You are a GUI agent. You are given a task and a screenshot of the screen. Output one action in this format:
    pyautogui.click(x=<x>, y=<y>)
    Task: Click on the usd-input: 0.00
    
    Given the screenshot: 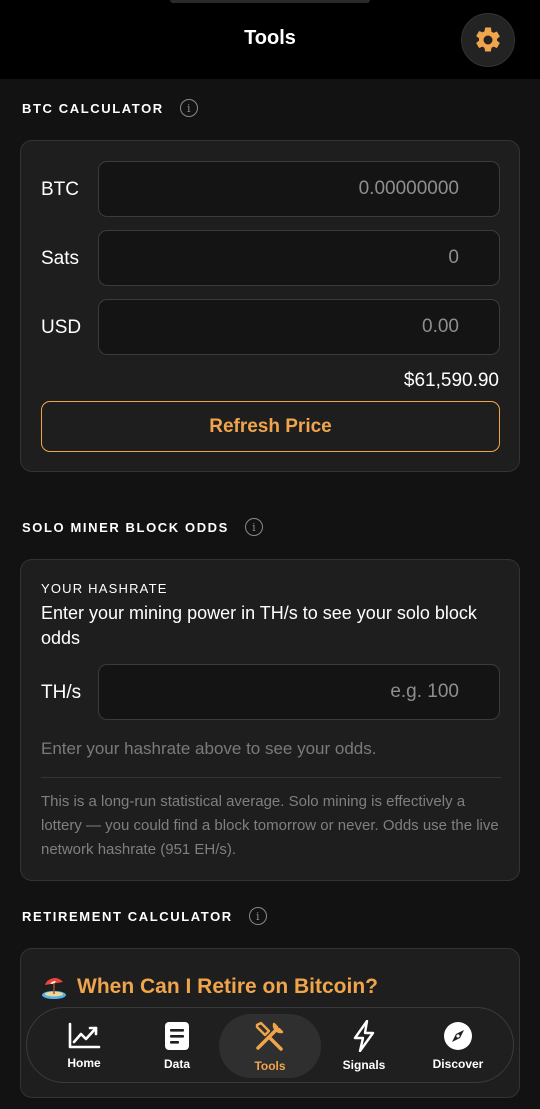 What is the action you would take?
    pyautogui.click(x=299, y=327)
    